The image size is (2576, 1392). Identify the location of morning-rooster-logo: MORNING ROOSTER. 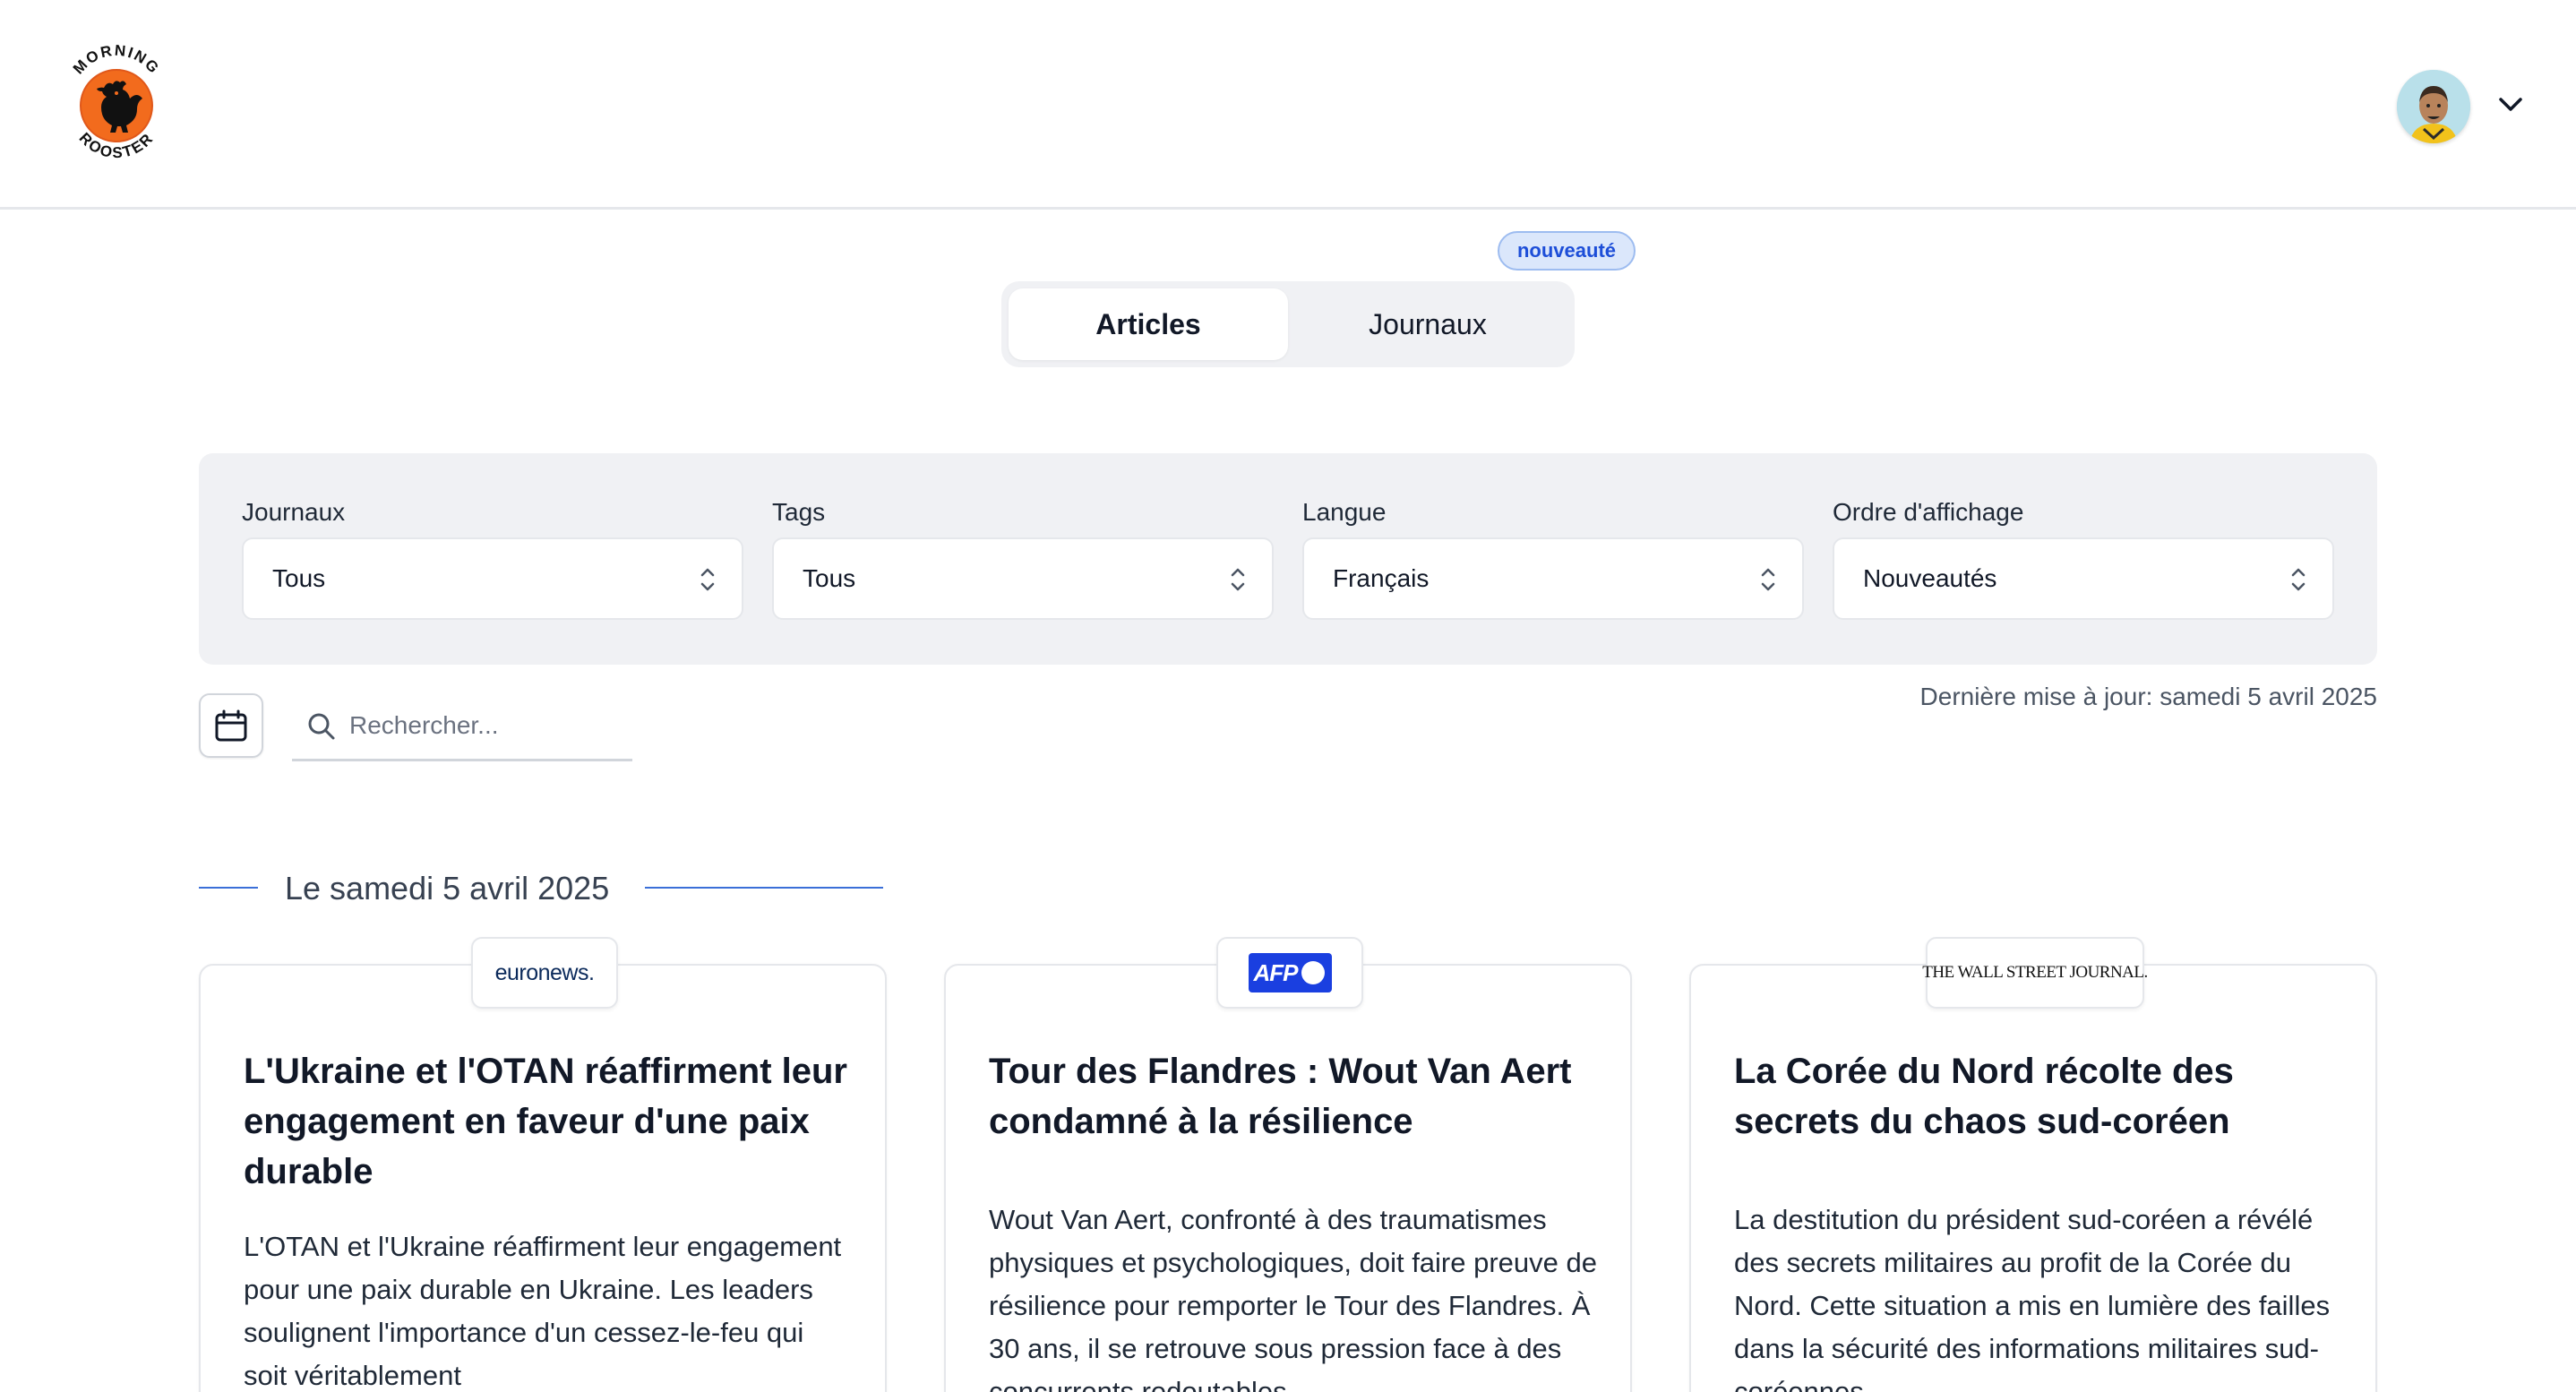
(116, 103).